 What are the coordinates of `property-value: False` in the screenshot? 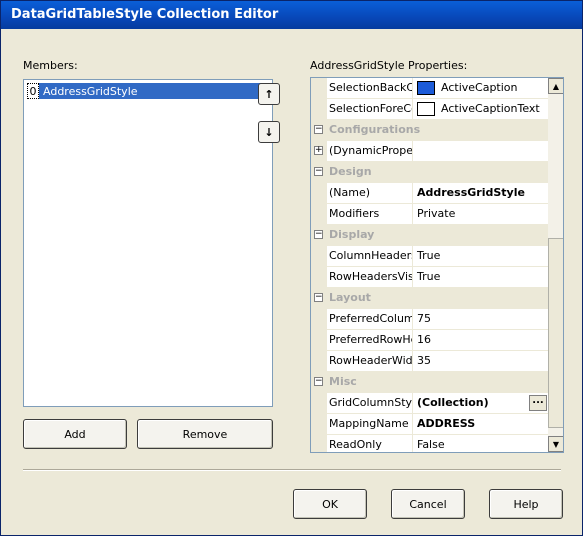 It's located at (481, 443).